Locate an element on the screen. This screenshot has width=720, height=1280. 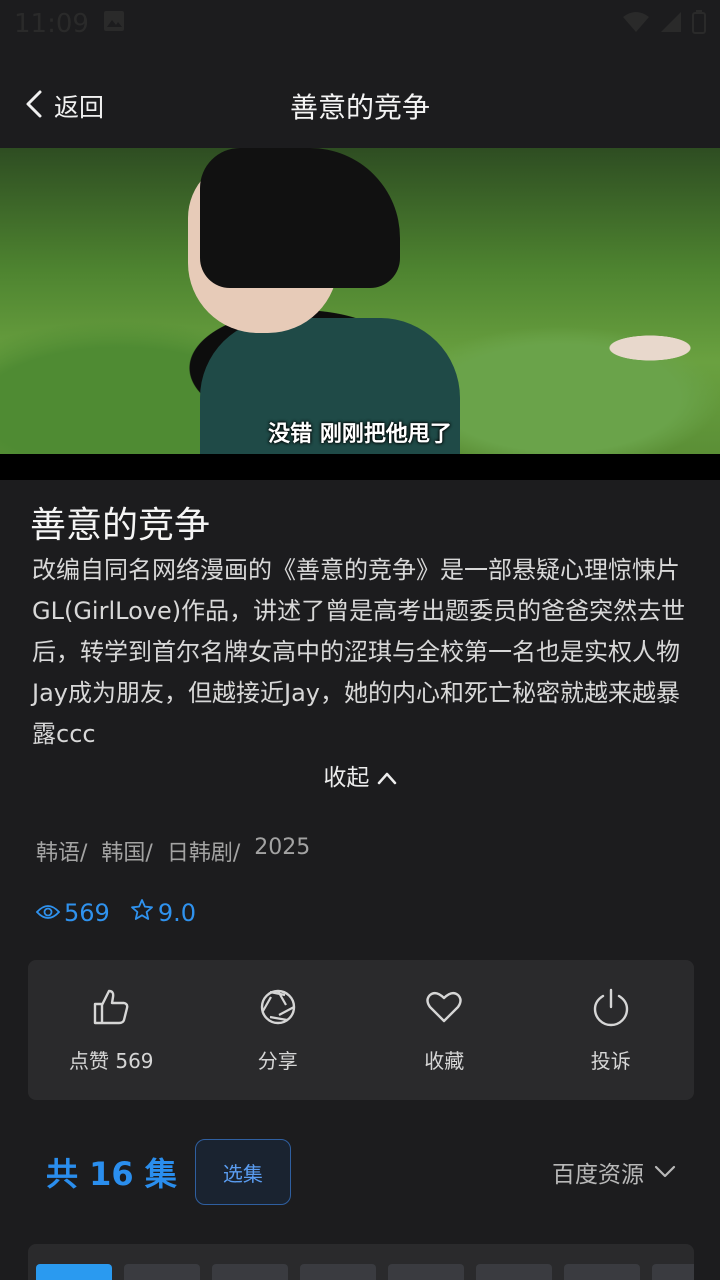
report-button: 投诉 is located at coordinates (611, 1030).